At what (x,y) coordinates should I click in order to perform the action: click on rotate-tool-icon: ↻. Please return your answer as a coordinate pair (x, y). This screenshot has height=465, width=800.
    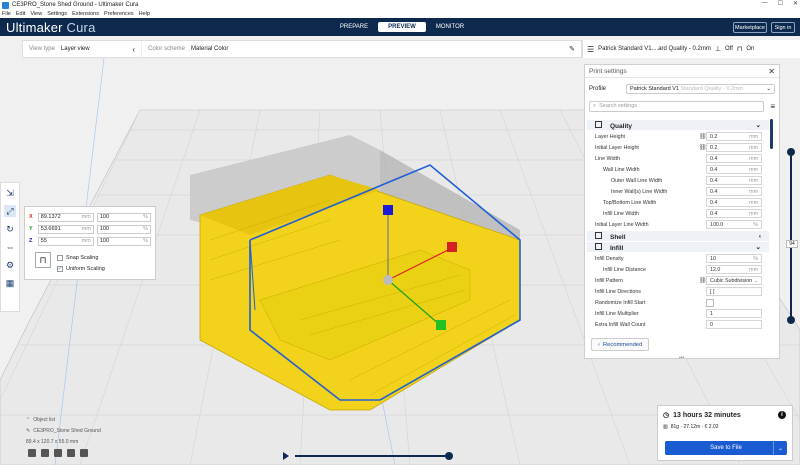
    Looking at the image, I should click on (10, 229).